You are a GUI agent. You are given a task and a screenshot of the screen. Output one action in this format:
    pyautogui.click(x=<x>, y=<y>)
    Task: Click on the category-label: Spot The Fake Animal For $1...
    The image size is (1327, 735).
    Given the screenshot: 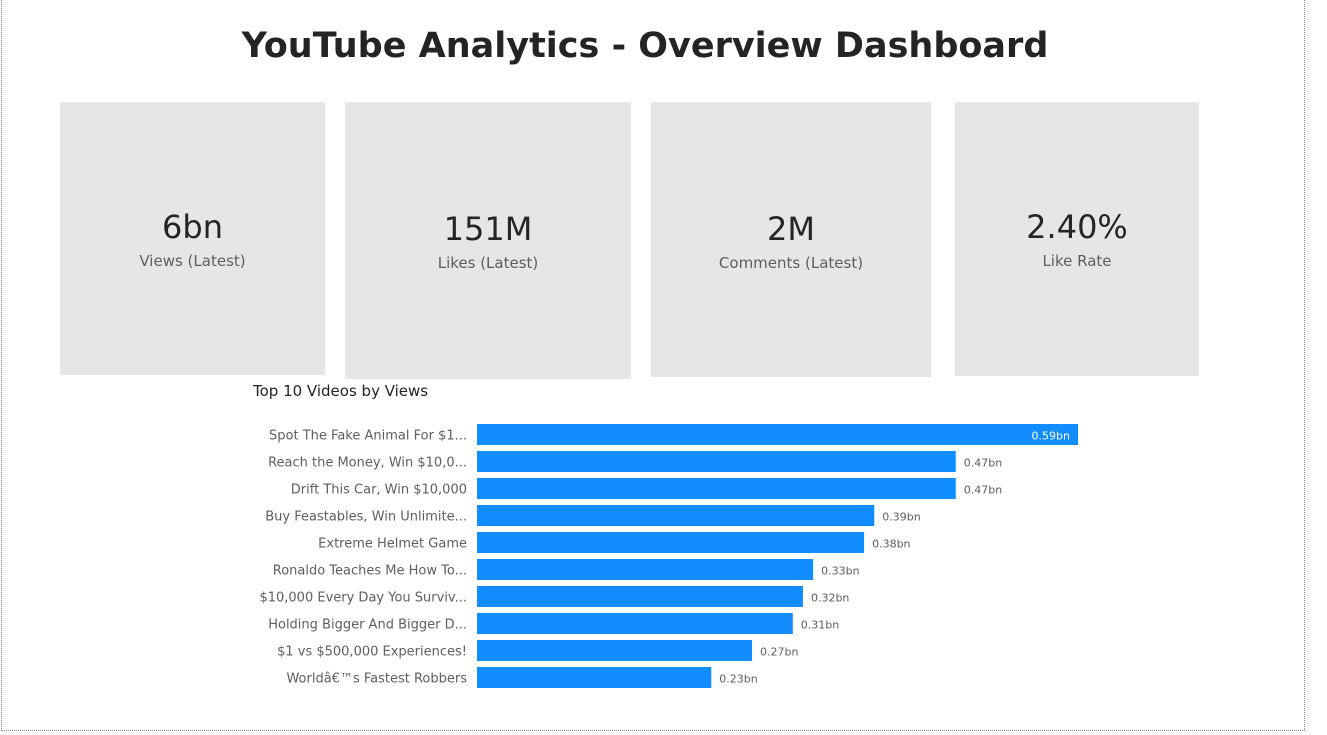 What is the action you would take?
    pyautogui.click(x=368, y=436)
    